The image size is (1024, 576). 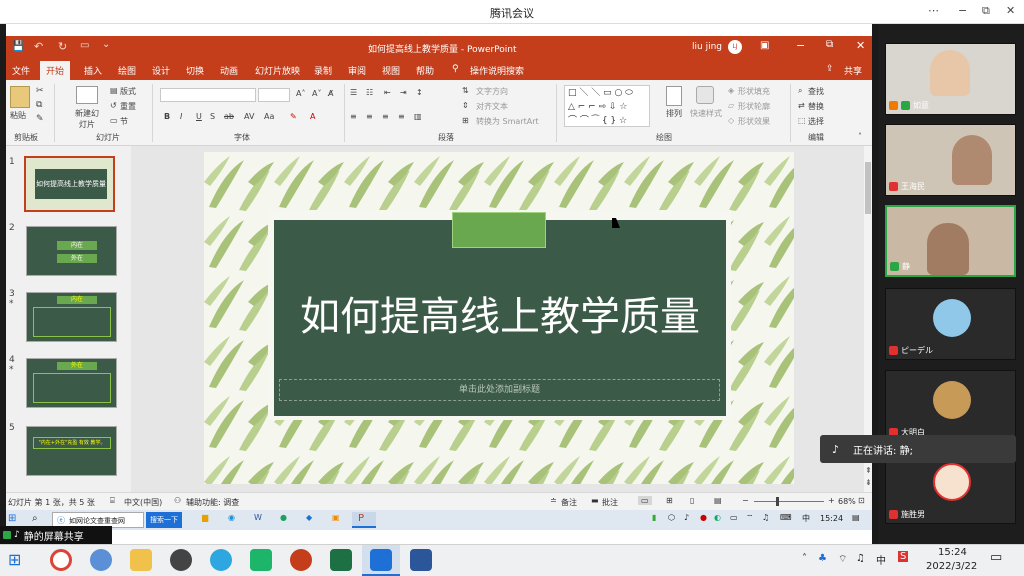 I want to click on video-tile-1: 如意, so click(x=950, y=79).